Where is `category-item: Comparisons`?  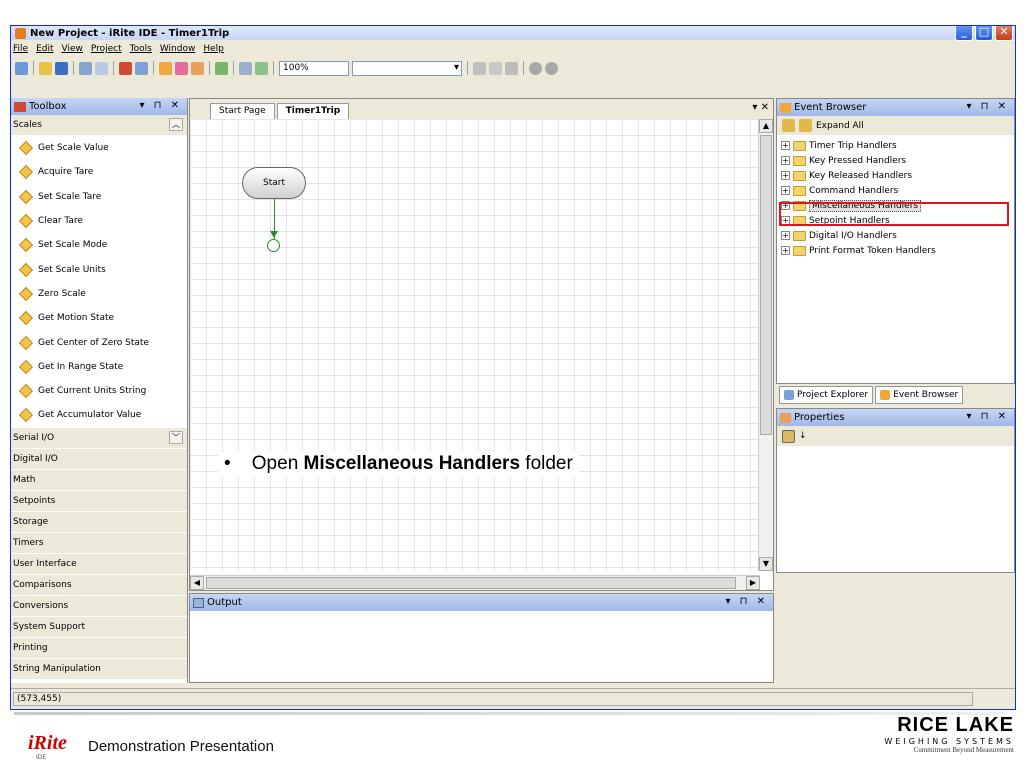 category-item: Comparisons is located at coordinates (99, 585).